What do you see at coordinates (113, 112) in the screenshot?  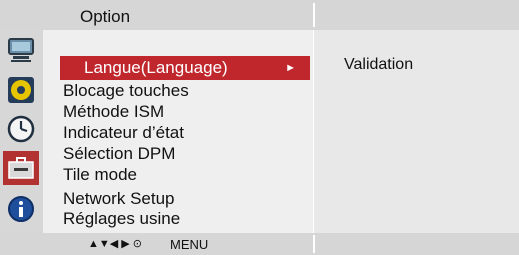 I see `menu-item-ism-method: Méthode ISM` at bounding box center [113, 112].